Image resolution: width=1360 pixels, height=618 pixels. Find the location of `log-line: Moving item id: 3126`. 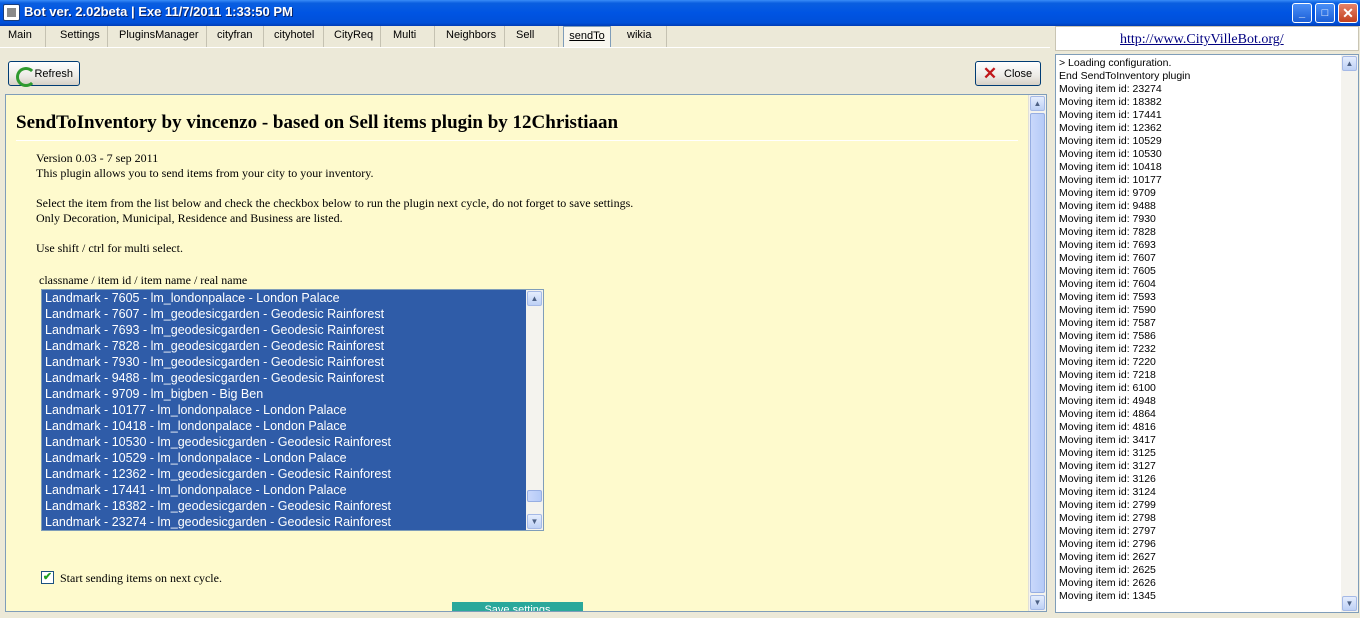

log-line: Moving item id: 3126 is located at coordinates (1107, 479).